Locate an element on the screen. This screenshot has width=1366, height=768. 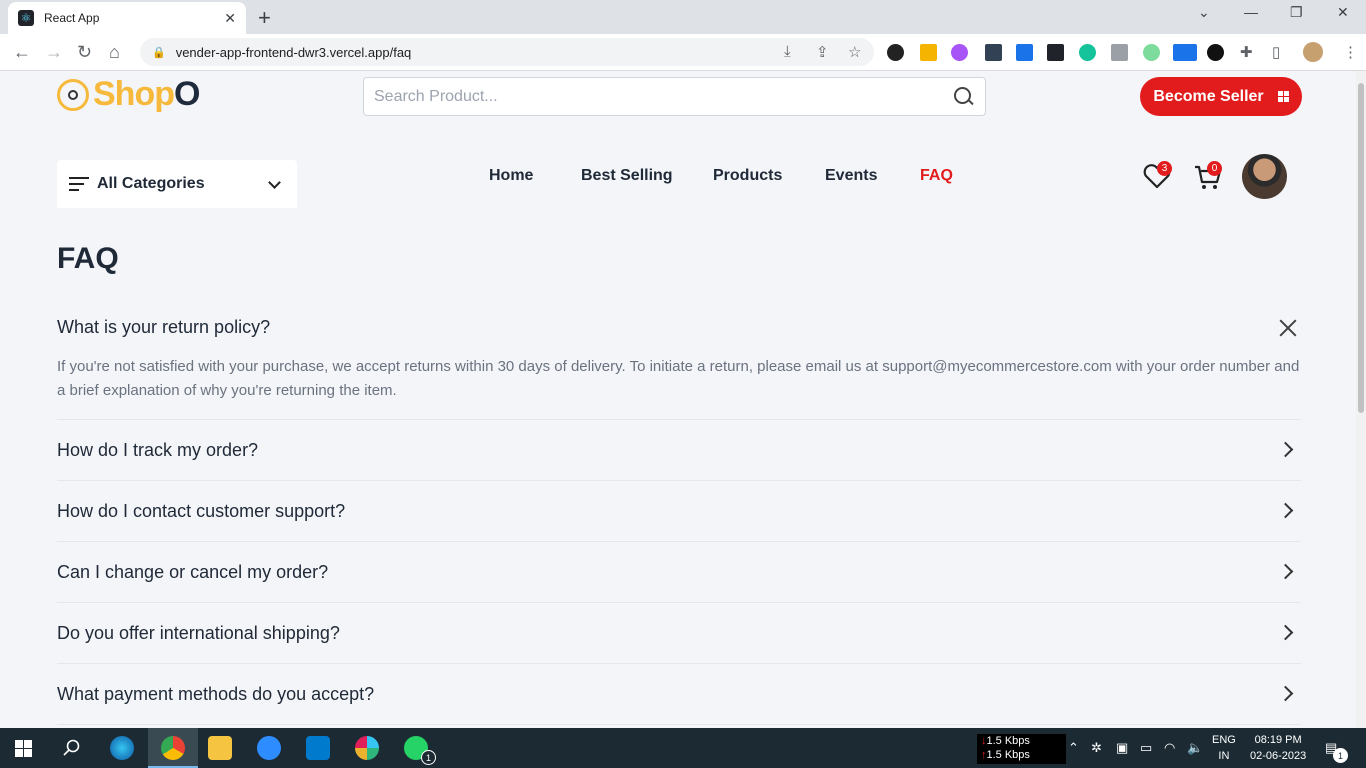
nav-products: Products is located at coordinates (747, 176).